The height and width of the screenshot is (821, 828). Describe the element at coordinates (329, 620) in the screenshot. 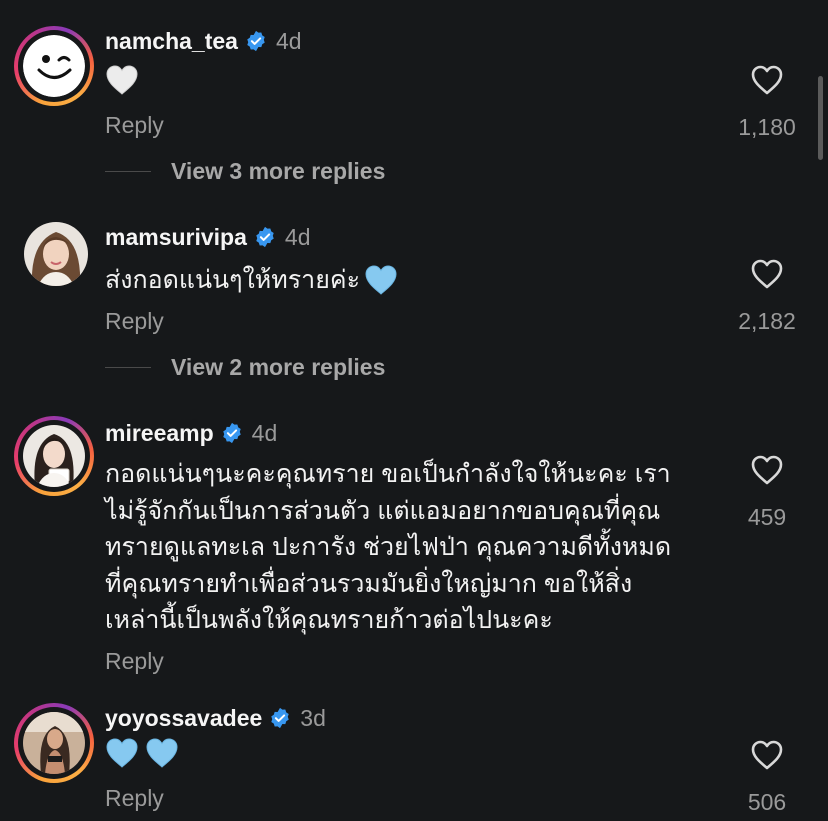

I see `comment-text-line: เหล่านี้เป็นพลังให้คุณทรายก้าวต่อไปนะคะ` at that location.